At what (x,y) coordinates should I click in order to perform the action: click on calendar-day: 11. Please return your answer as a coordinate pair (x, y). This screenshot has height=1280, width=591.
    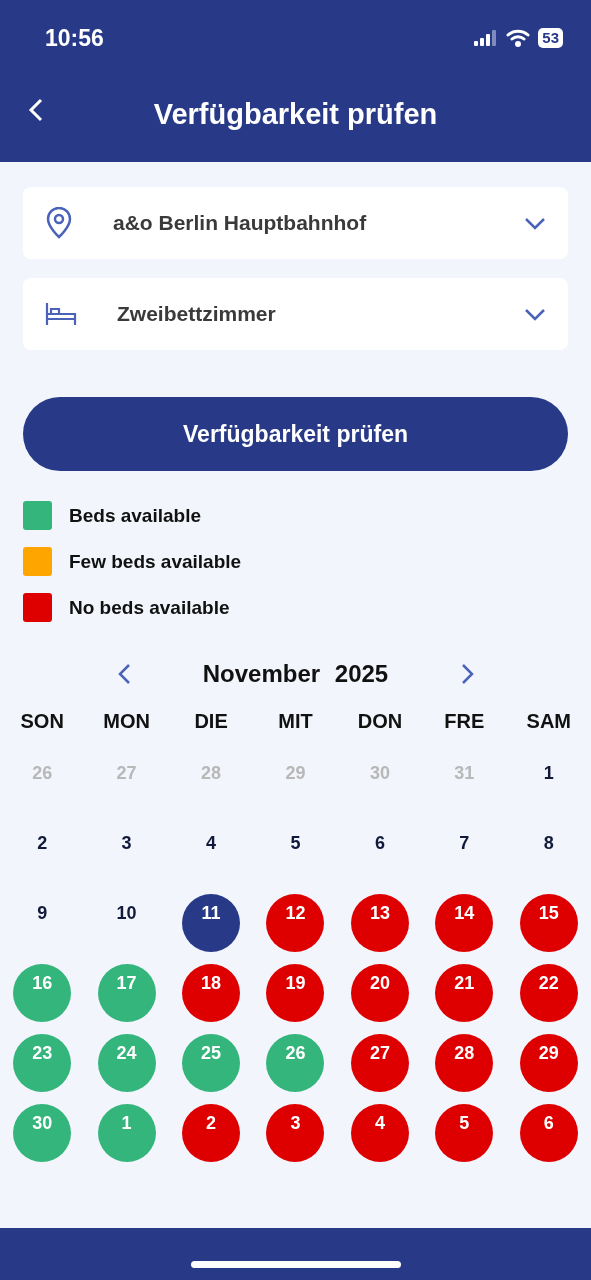
    Looking at the image, I should click on (211, 923).